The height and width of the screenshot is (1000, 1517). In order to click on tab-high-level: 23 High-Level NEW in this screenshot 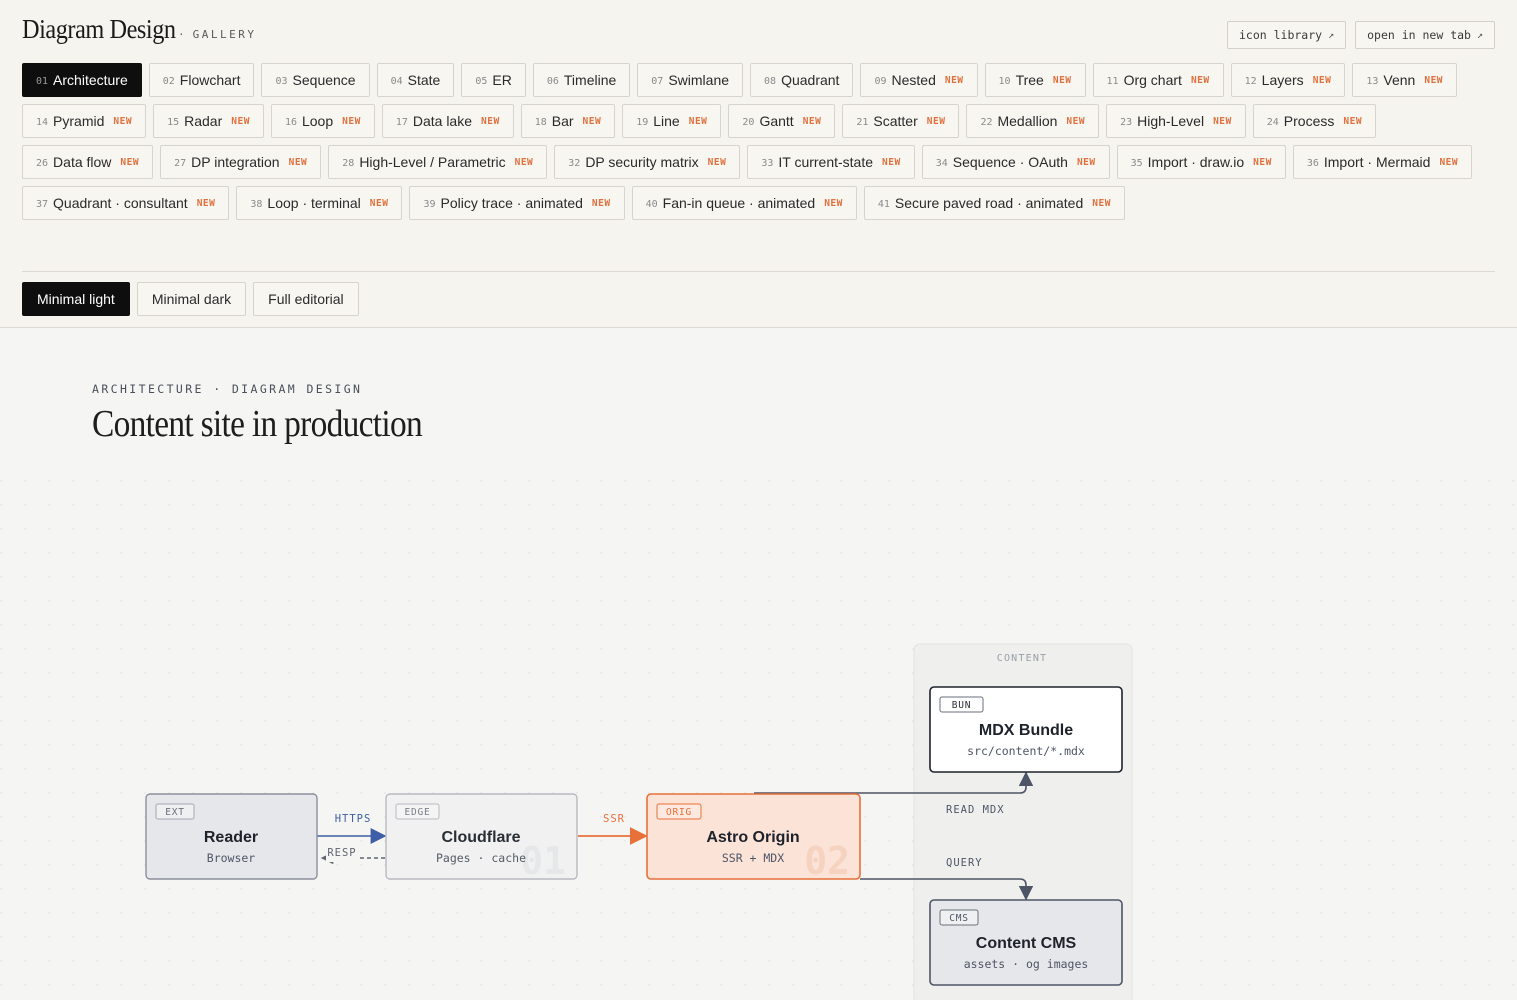, I will do `click(1176, 121)`.